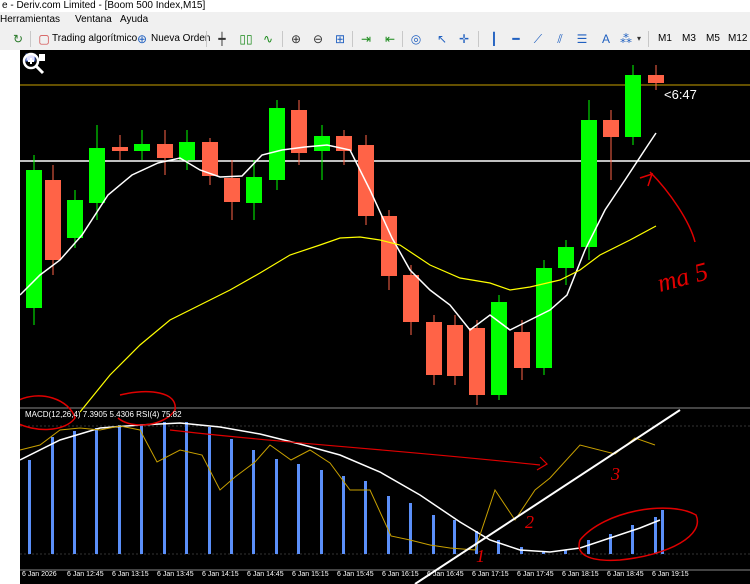 Image resolution: width=750 pixels, height=584 pixels. I want to click on x-tick-label: 6 Jan 13:45, so click(175, 574).